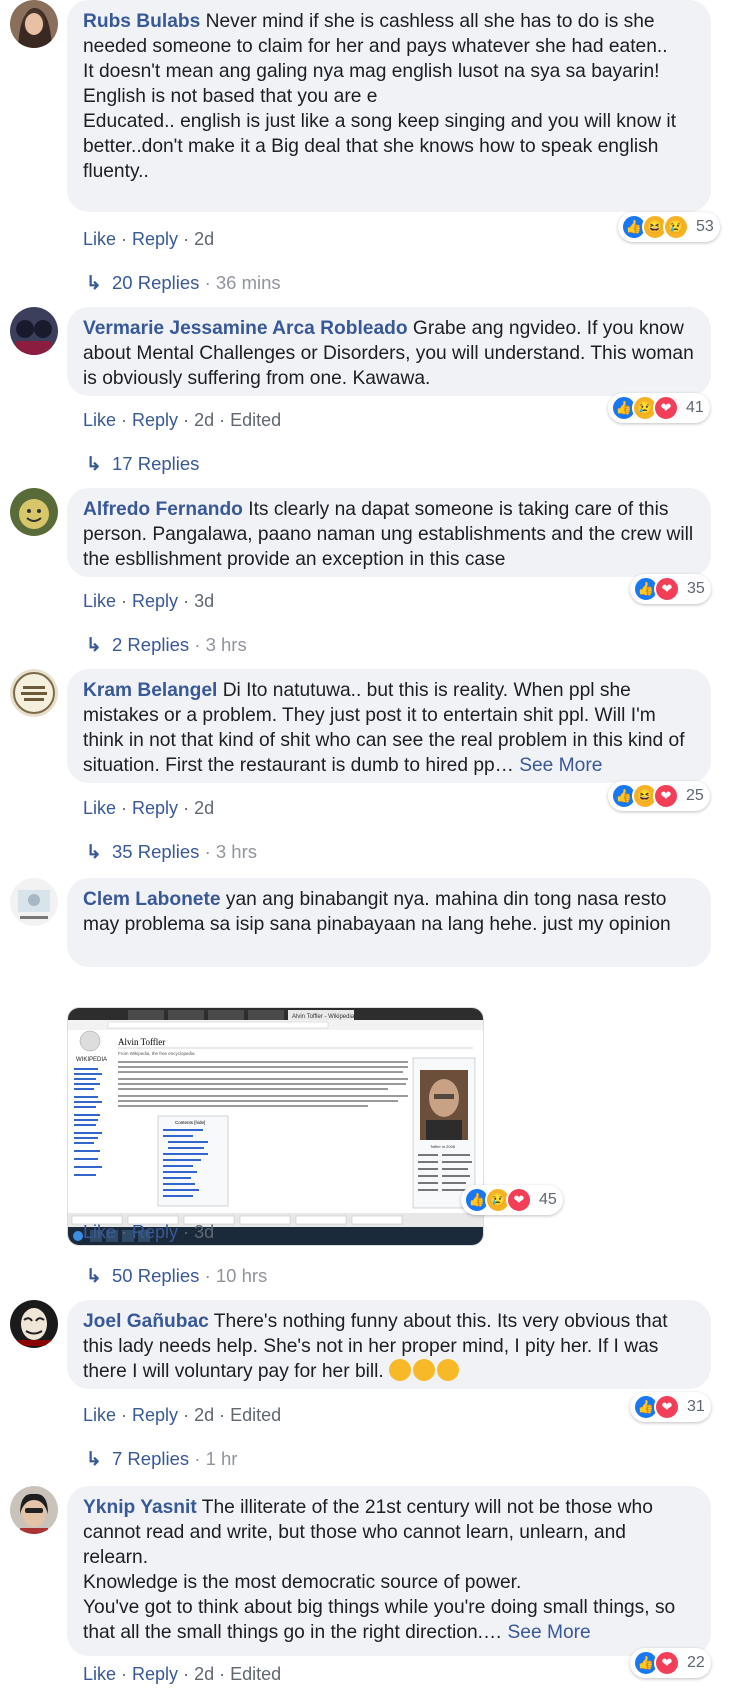 The image size is (750, 1699). I want to click on replies-count: 20 Replies, so click(155, 282).